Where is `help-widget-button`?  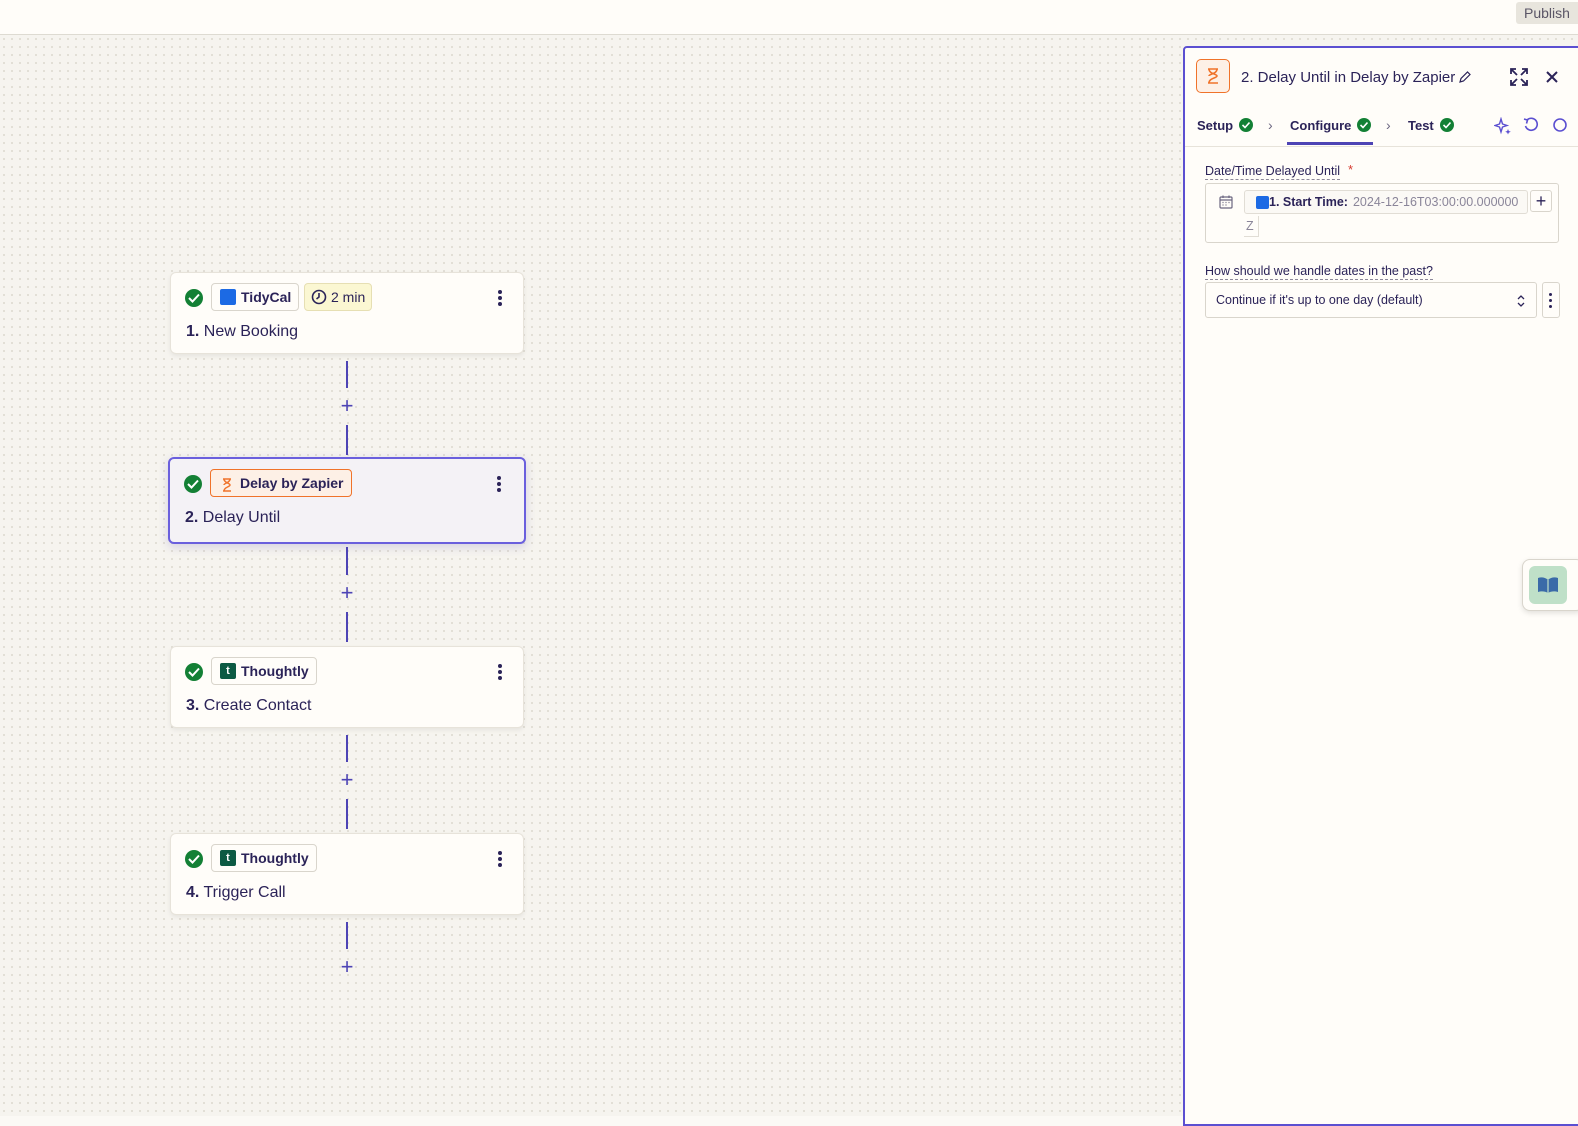
help-widget-button is located at coordinates (1550, 585).